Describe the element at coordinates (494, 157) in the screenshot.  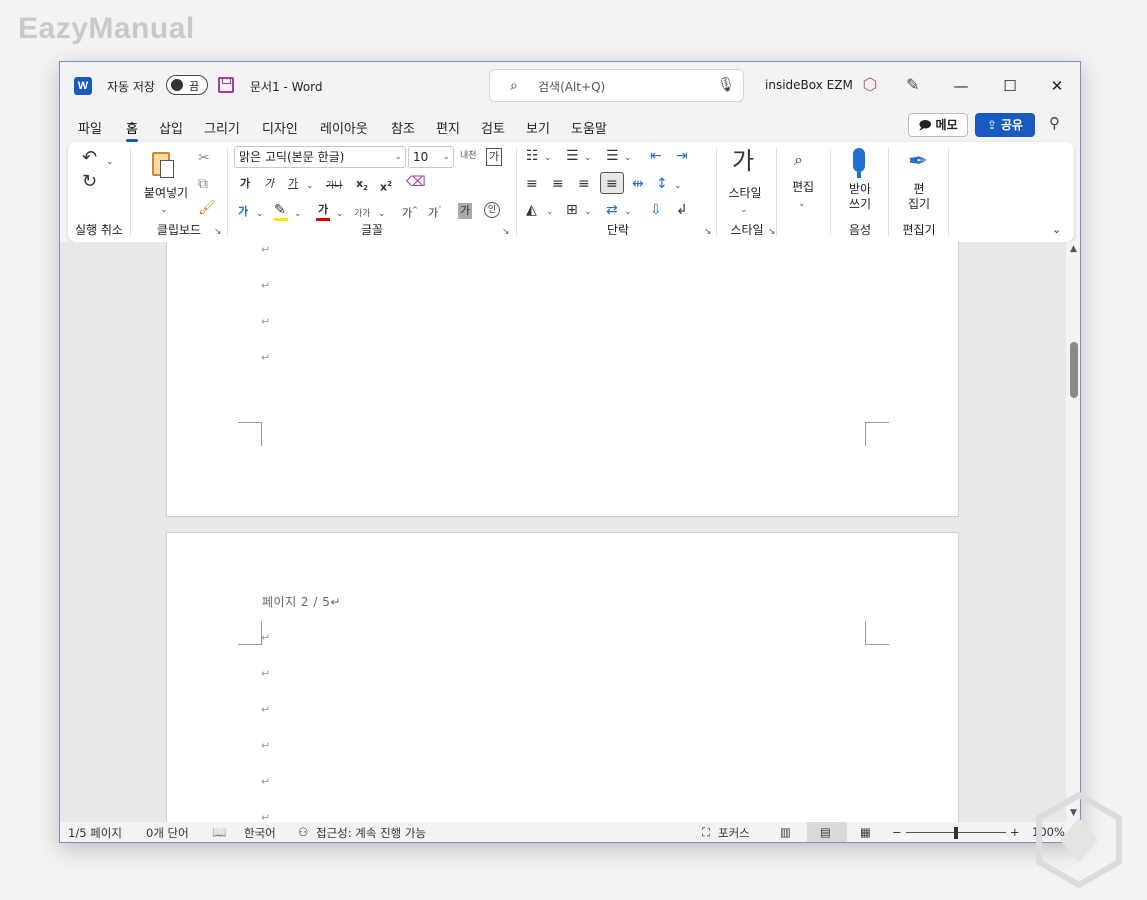
I see `char-border-button: 가` at that location.